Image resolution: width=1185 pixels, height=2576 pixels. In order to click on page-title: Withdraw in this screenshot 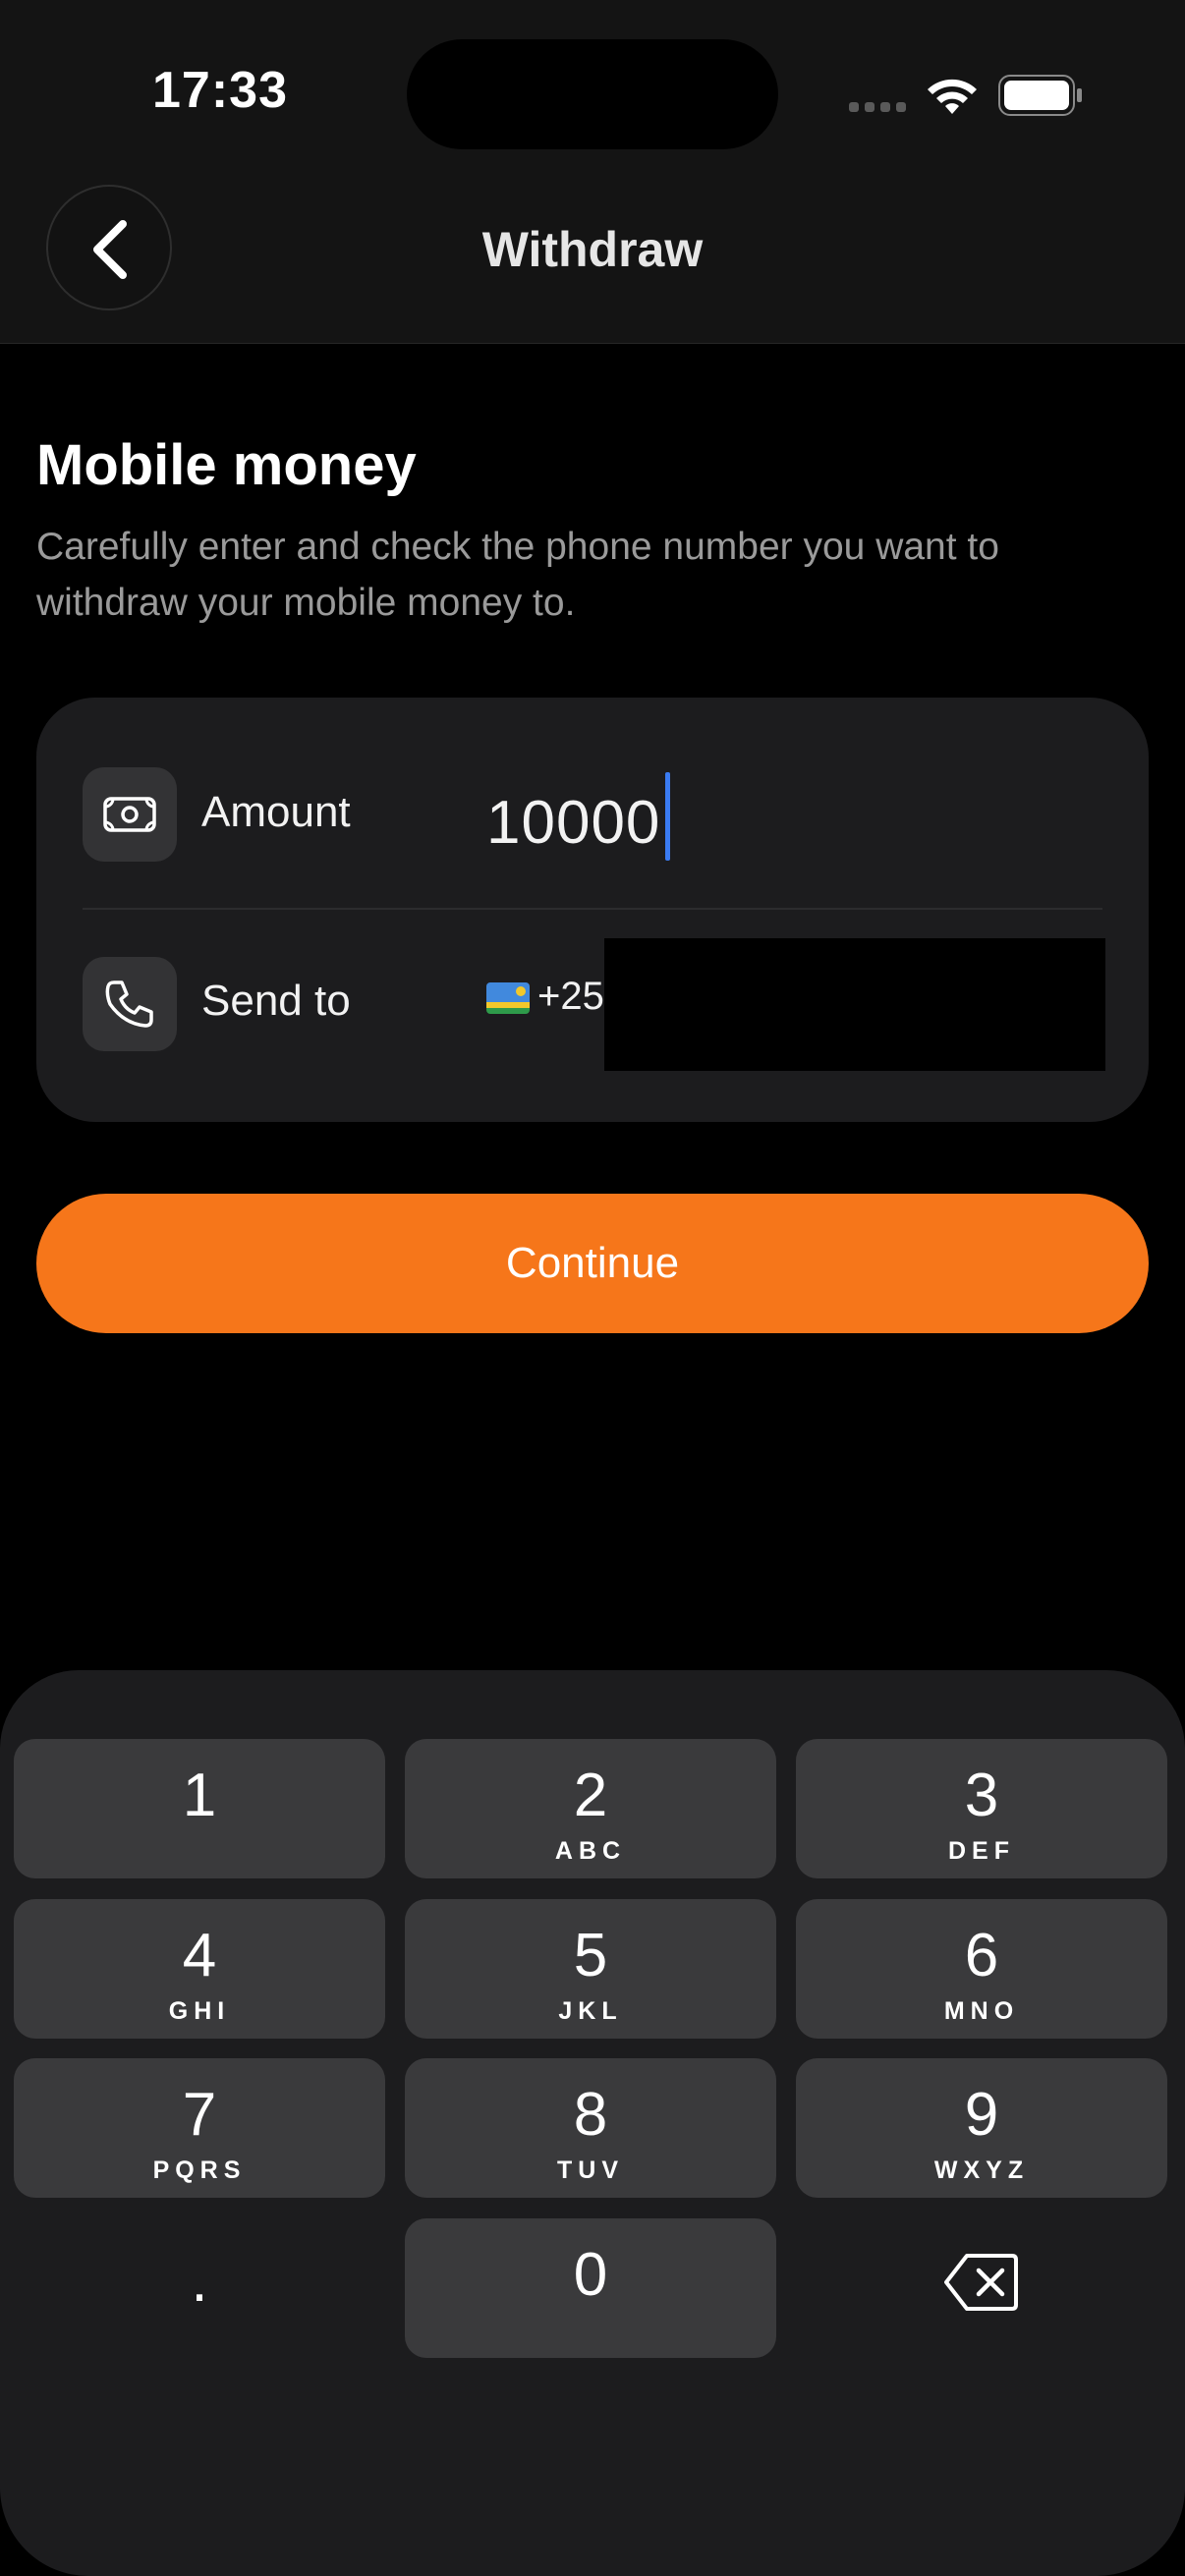, I will do `click(592, 249)`.